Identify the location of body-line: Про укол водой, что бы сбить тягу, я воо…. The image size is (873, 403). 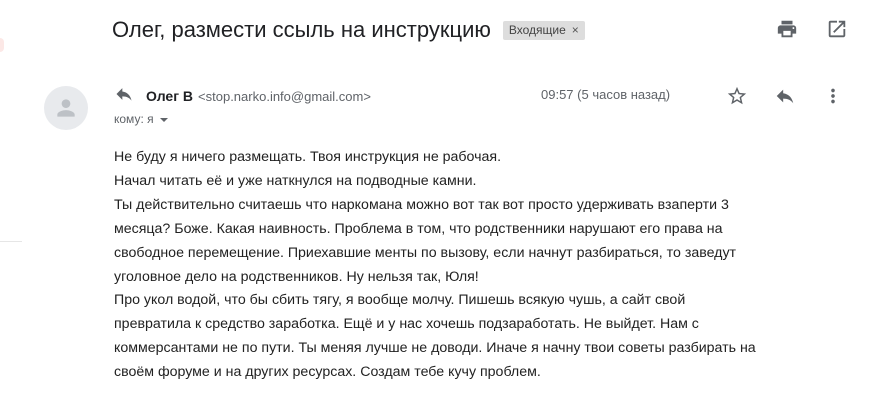
(400, 300).